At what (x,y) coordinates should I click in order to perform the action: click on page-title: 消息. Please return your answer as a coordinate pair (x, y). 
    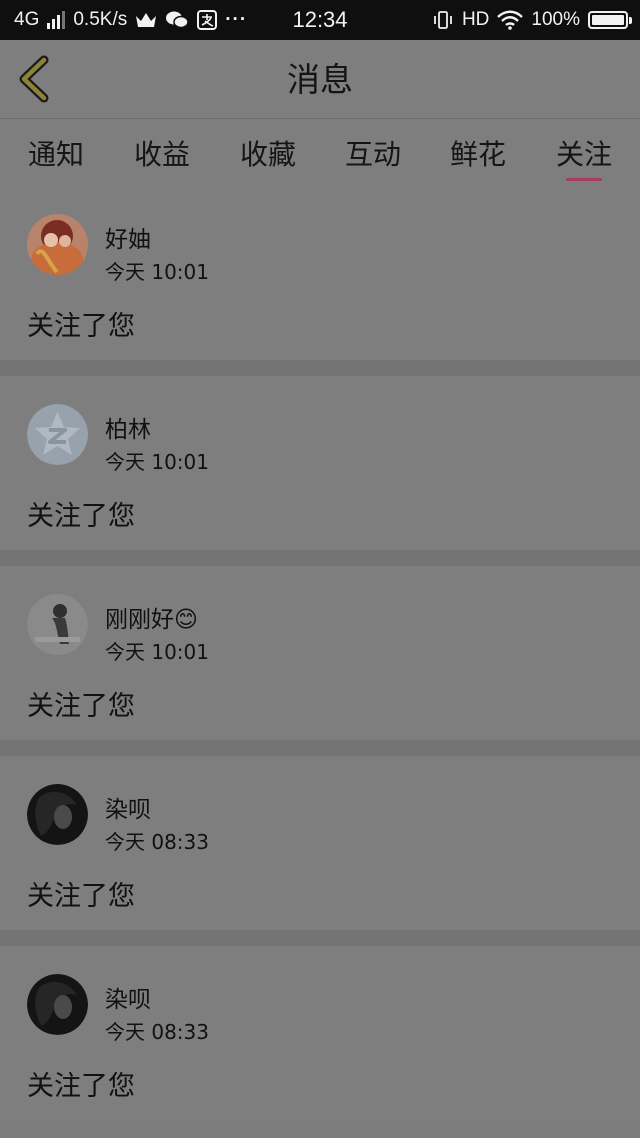
    Looking at the image, I should click on (320, 79).